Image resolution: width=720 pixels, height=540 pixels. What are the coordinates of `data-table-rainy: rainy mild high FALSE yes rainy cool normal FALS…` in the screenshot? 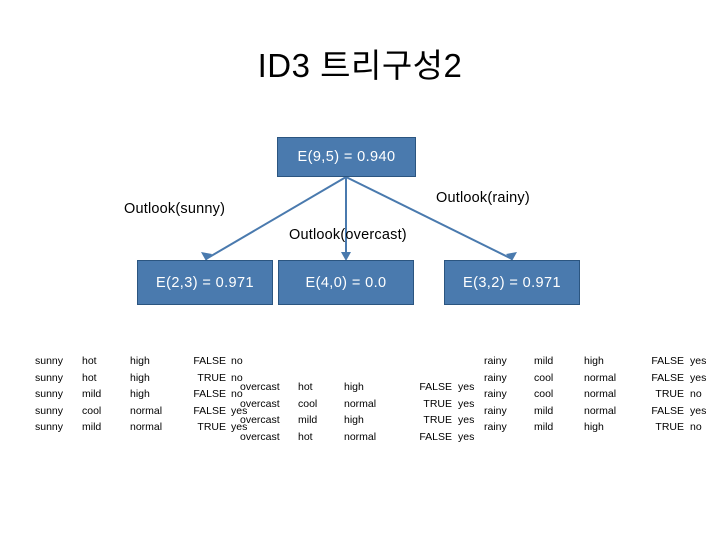 It's located at (600, 394).